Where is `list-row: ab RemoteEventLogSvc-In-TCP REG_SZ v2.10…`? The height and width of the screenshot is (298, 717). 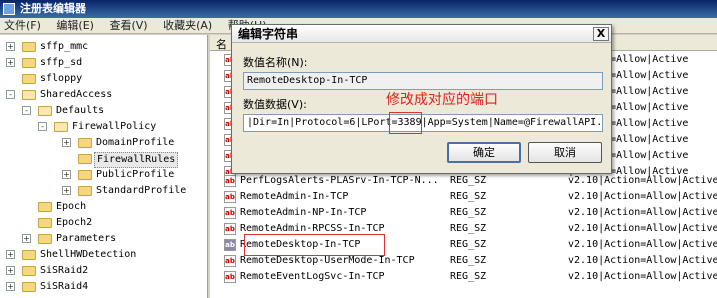 list-row: ab RemoteEventLogSvc-In-TCP REG_SZ v2.10… is located at coordinates (463, 277).